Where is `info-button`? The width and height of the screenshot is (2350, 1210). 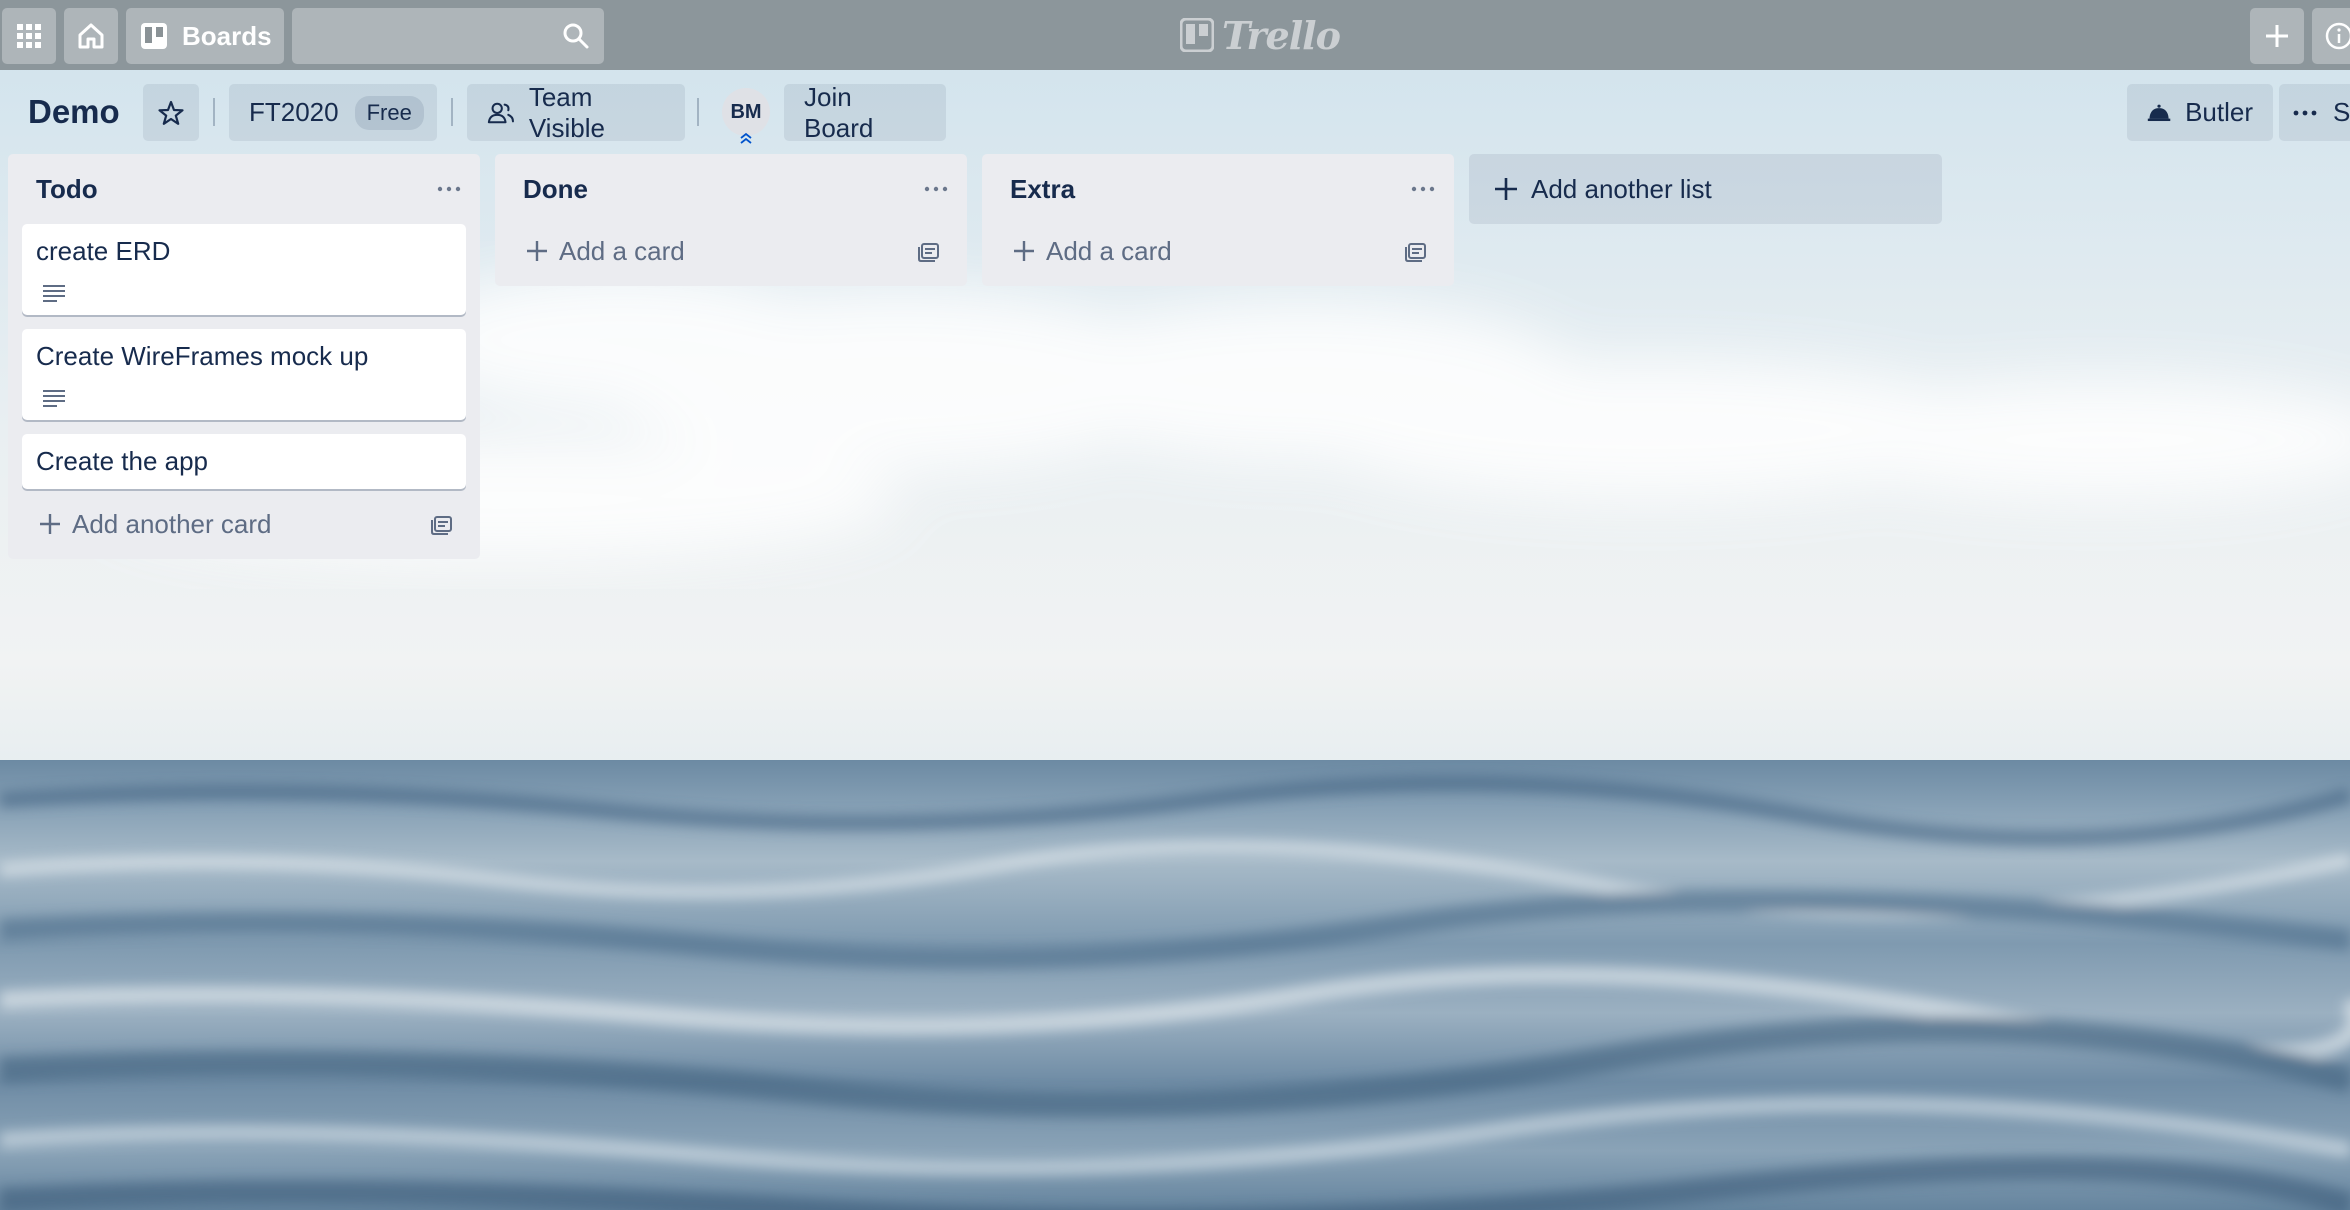 info-button is located at coordinates (2331, 36).